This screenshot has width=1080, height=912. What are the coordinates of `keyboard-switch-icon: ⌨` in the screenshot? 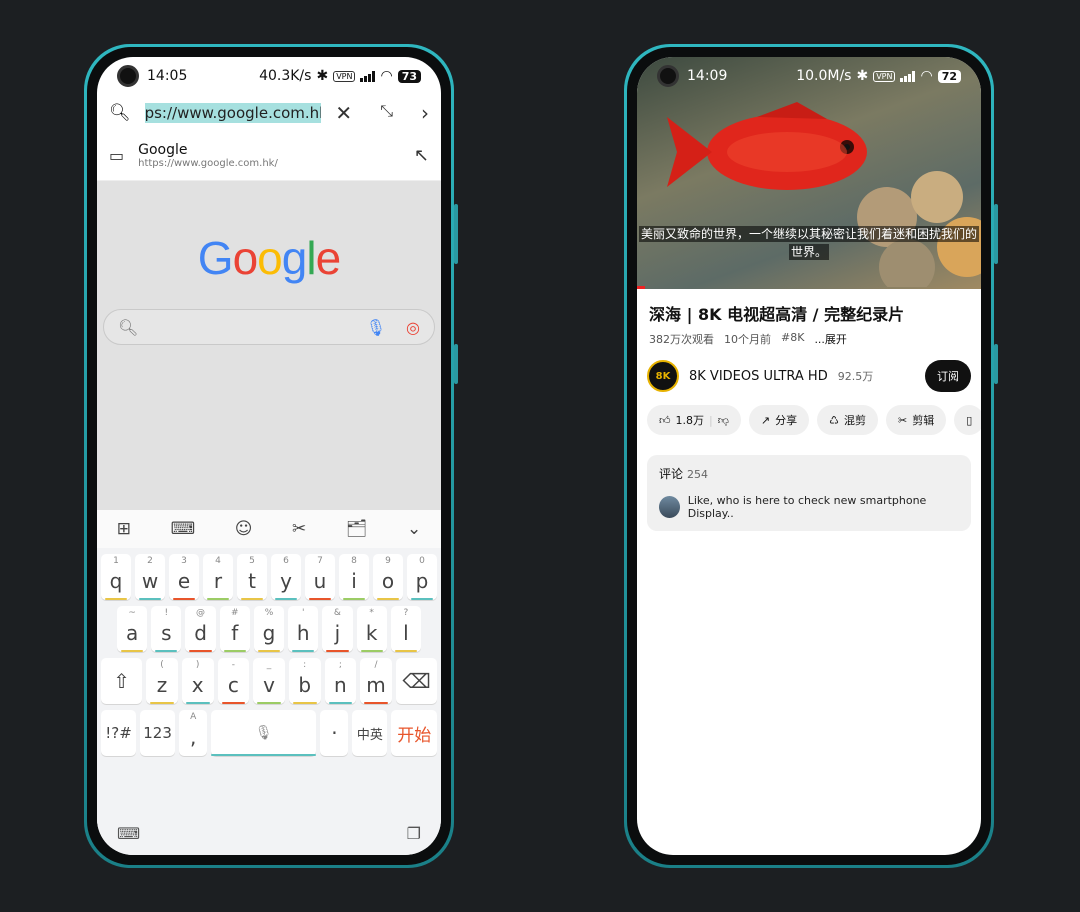 It's located at (128, 833).